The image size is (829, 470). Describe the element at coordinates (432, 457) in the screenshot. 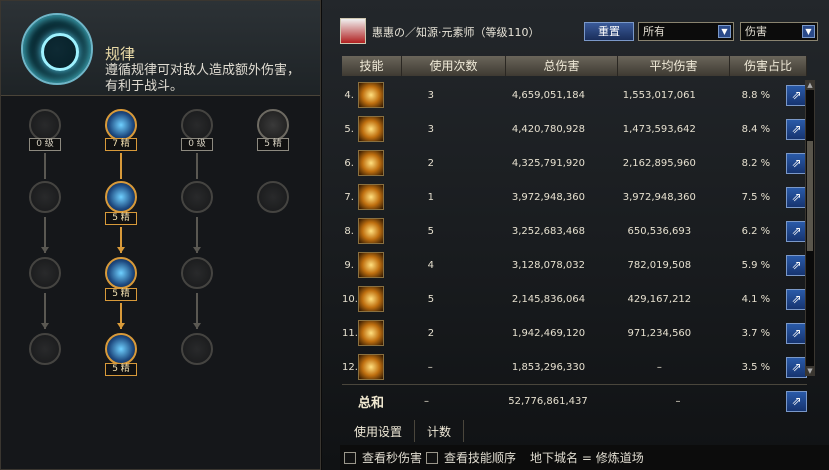

I see `skill-order-checkbox` at that location.